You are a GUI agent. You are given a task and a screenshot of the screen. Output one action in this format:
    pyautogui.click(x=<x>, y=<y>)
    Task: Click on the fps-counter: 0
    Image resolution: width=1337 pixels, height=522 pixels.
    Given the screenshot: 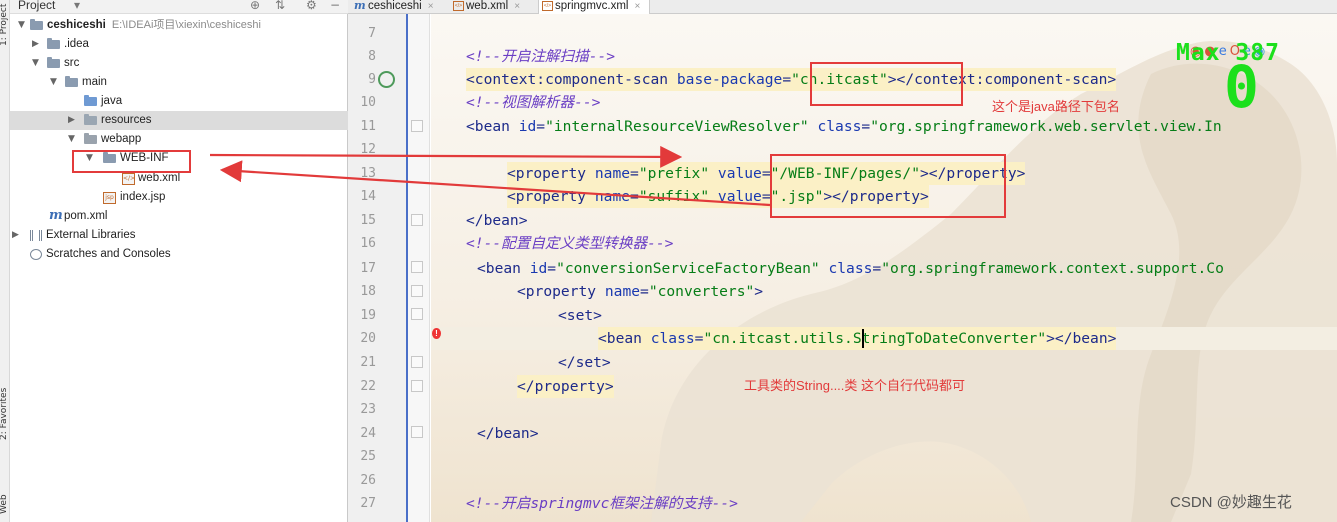 What is the action you would take?
    pyautogui.click(x=1241, y=87)
    